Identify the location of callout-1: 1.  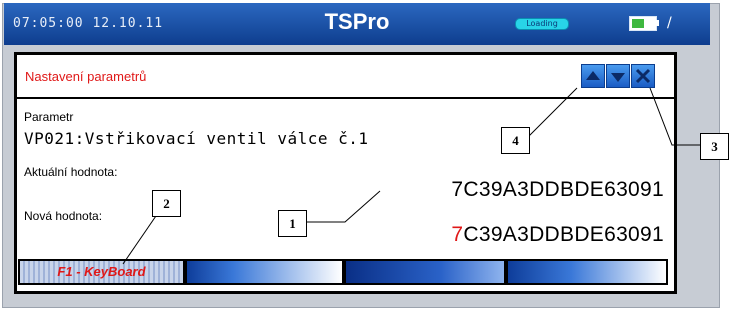
(292, 223).